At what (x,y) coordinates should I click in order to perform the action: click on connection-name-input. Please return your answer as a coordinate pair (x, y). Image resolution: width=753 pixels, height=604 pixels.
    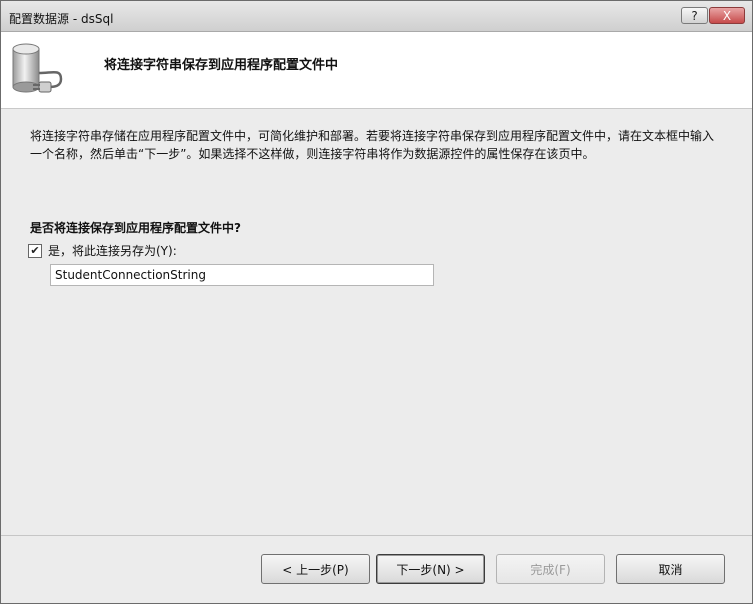
    Looking at the image, I should click on (242, 275).